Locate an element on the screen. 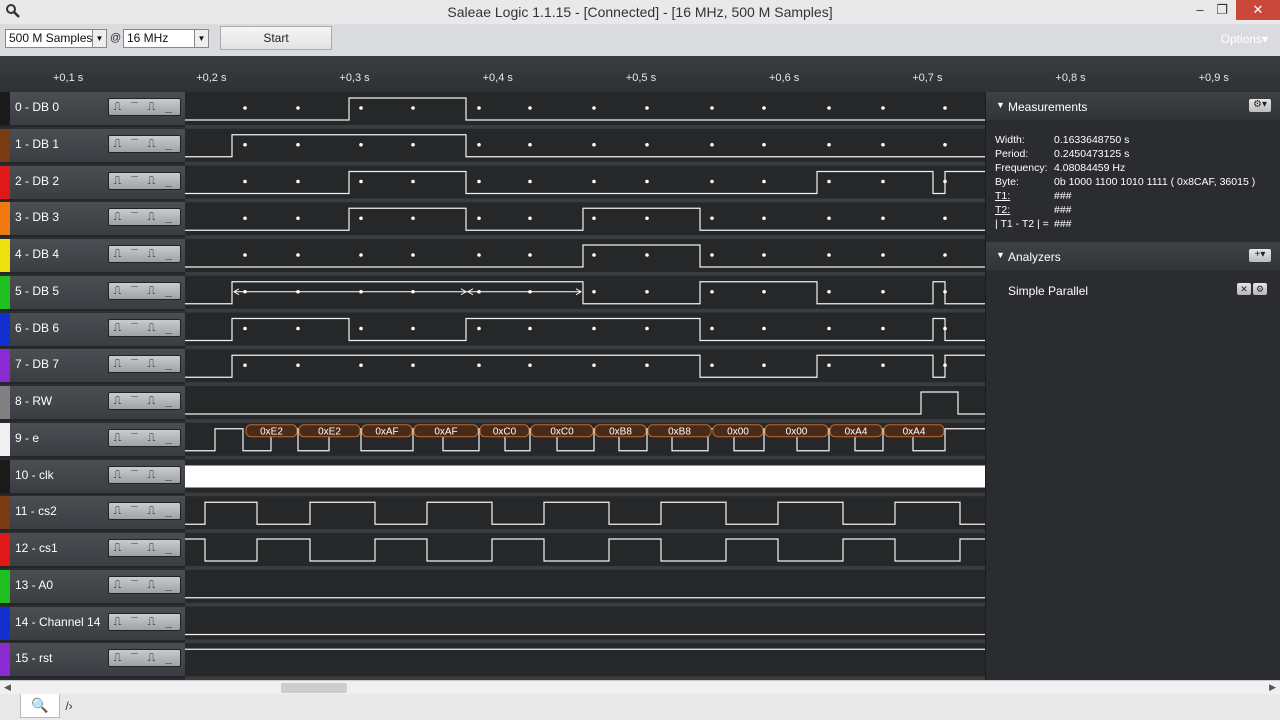 The image size is (1280, 720). scroll-thumb is located at coordinates (314, 688).